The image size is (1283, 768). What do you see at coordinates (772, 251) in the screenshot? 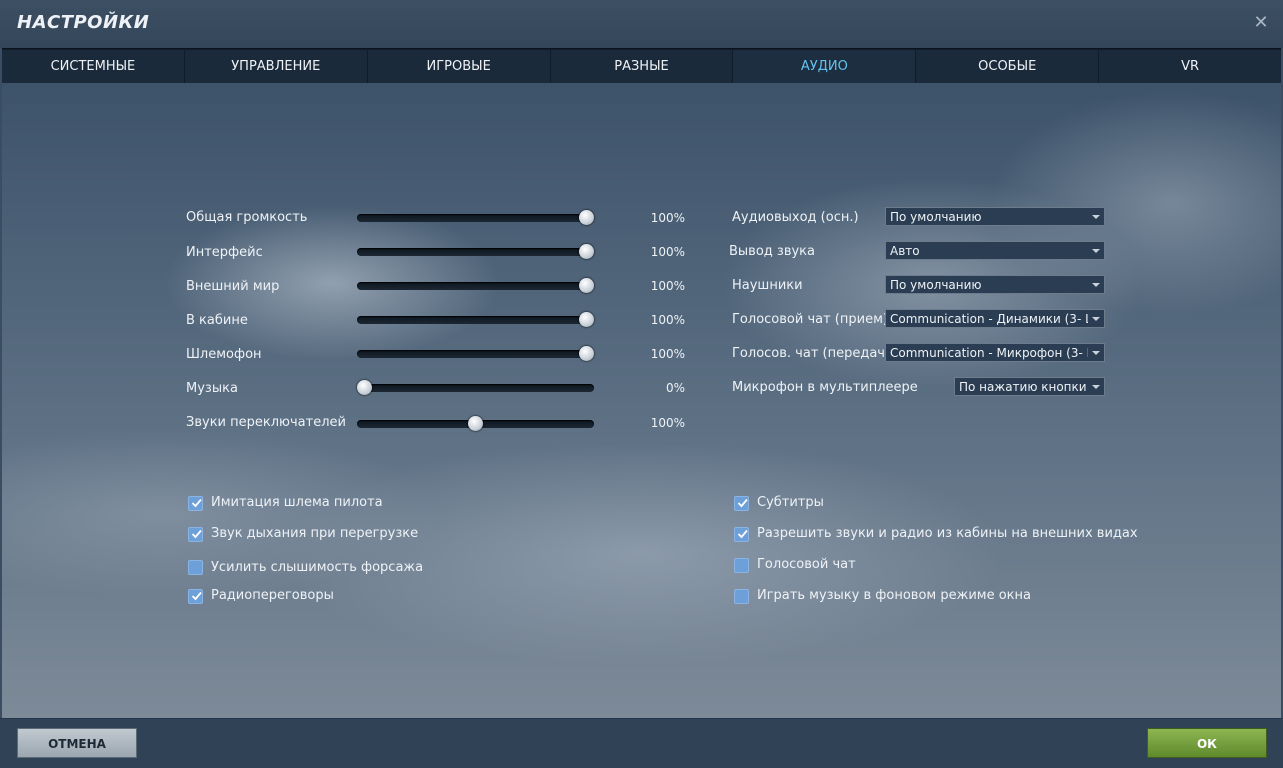
I see `sound-output-label: Вывод звука` at bounding box center [772, 251].